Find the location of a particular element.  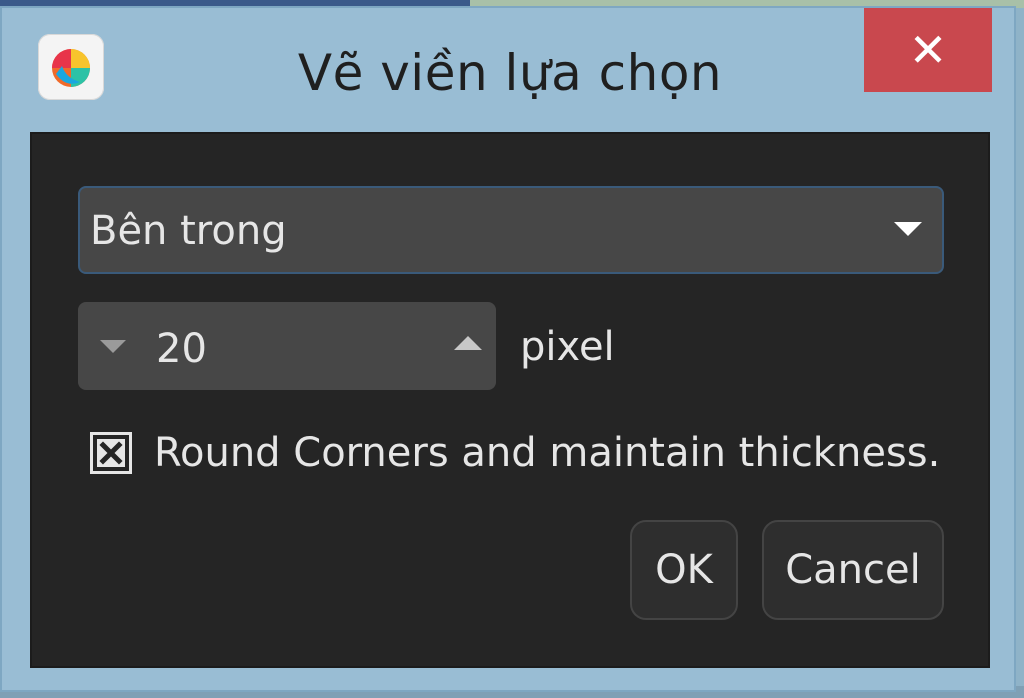

decrement-arrow-icon is located at coordinates (113, 346).